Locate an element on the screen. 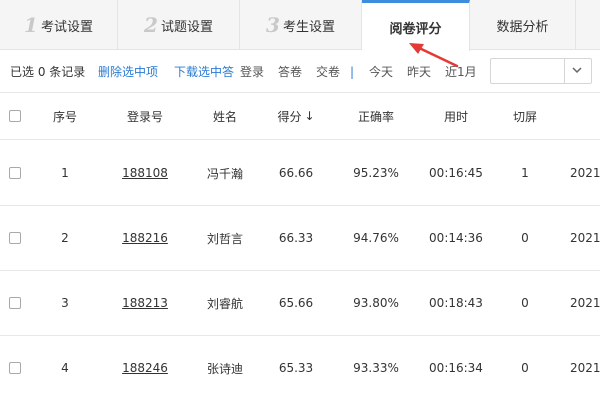 The image size is (600, 400). tab-grading: 阅卷评分 is located at coordinates (416, 25).